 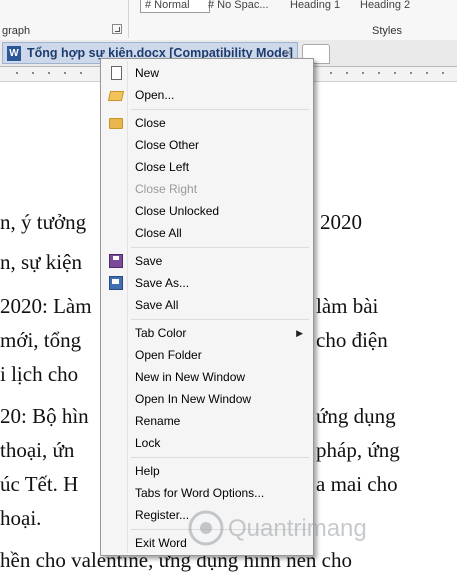 What do you see at coordinates (207, 443) in the screenshot?
I see `menu-item-lock: Lock` at bounding box center [207, 443].